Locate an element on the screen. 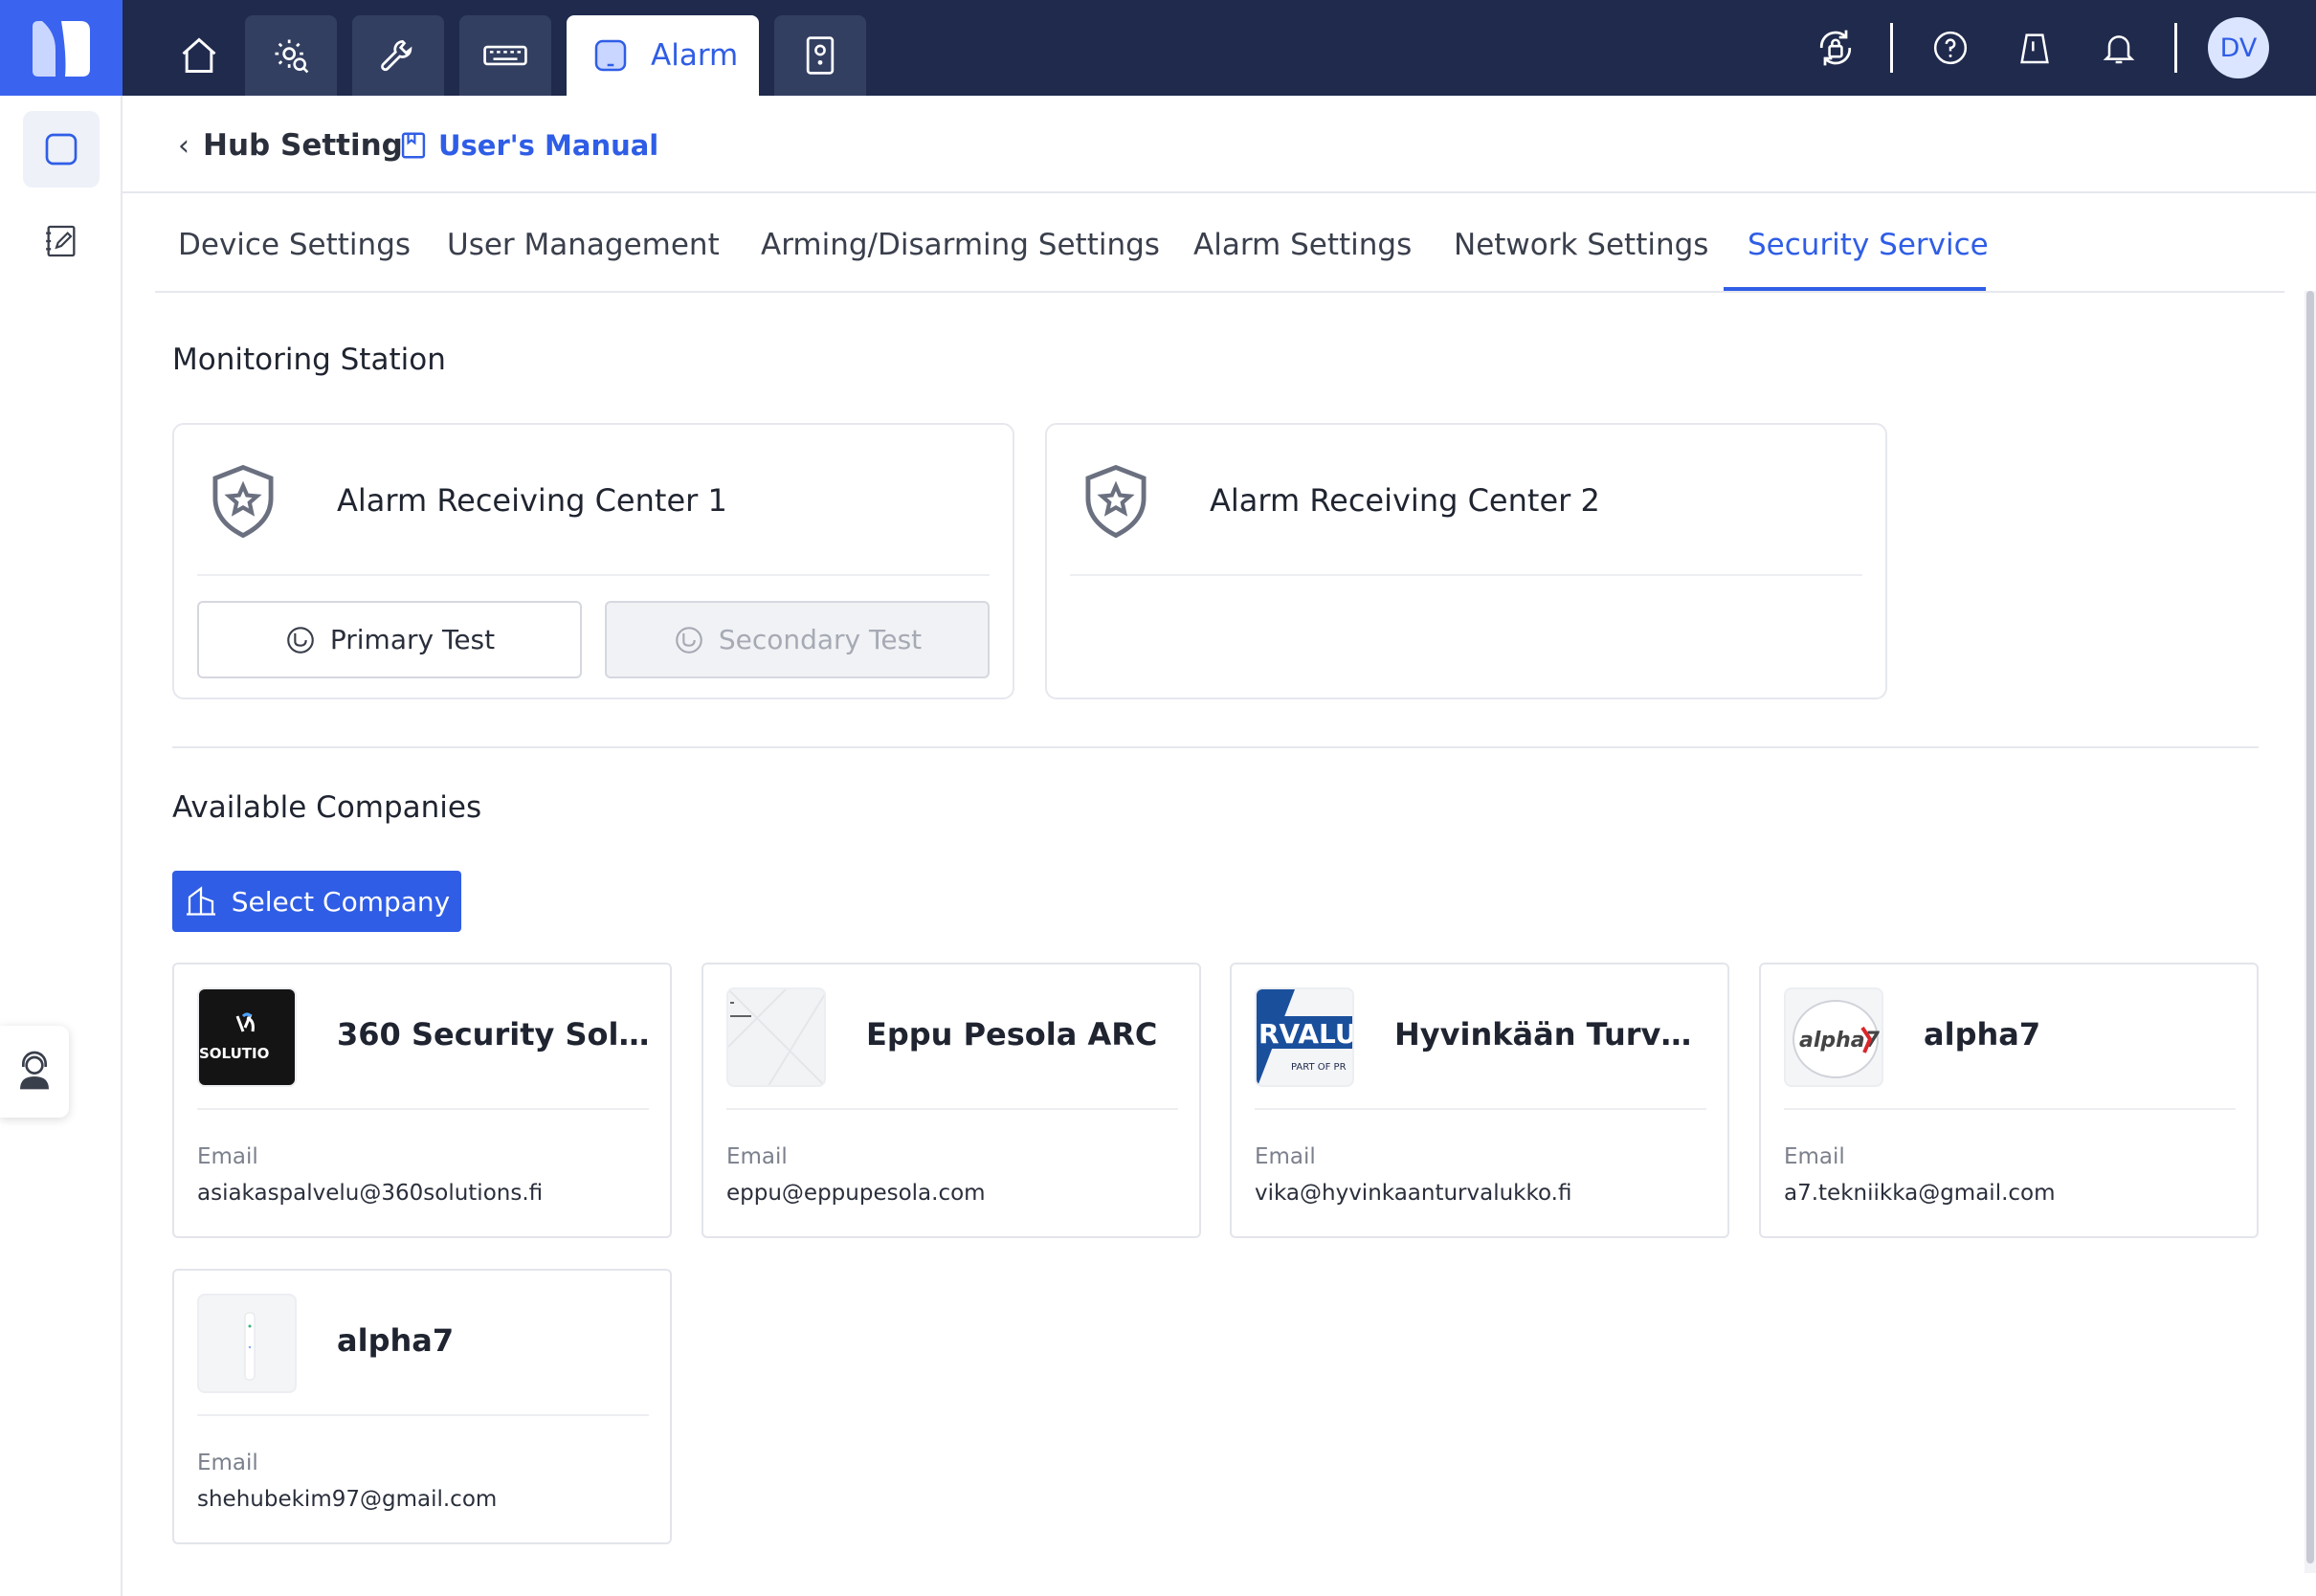  tab-network-settings: Network Settings is located at coordinates (1581, 255).